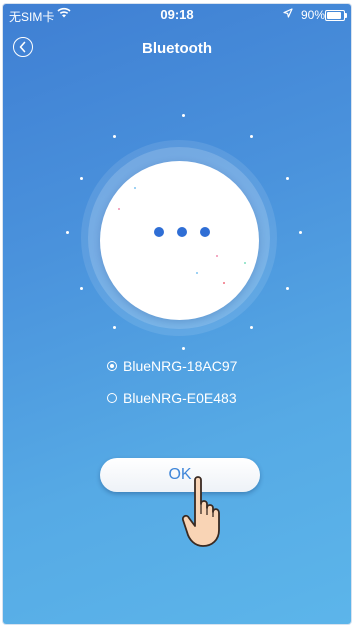 The image size is (356, 629). Describe the element at coordinates (336, 15) in the screenshot. I see `battery-icon` at that location.